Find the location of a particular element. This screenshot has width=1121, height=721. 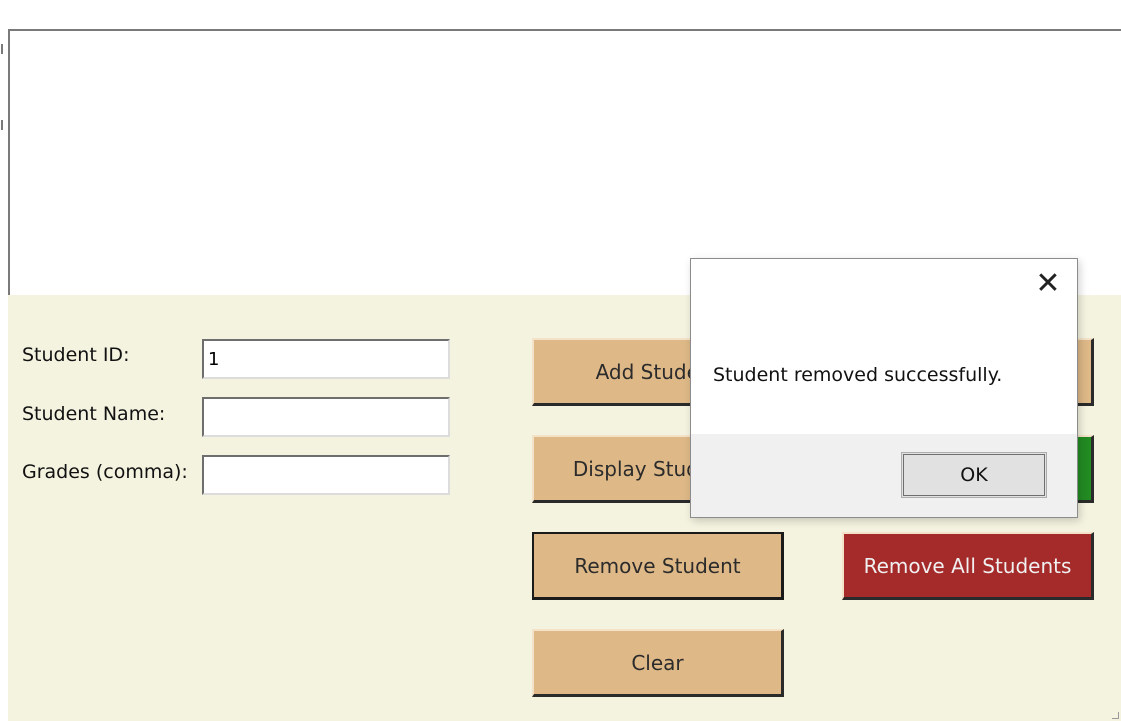

student-id-label: Student ID: is located at coordinates (76, 355).